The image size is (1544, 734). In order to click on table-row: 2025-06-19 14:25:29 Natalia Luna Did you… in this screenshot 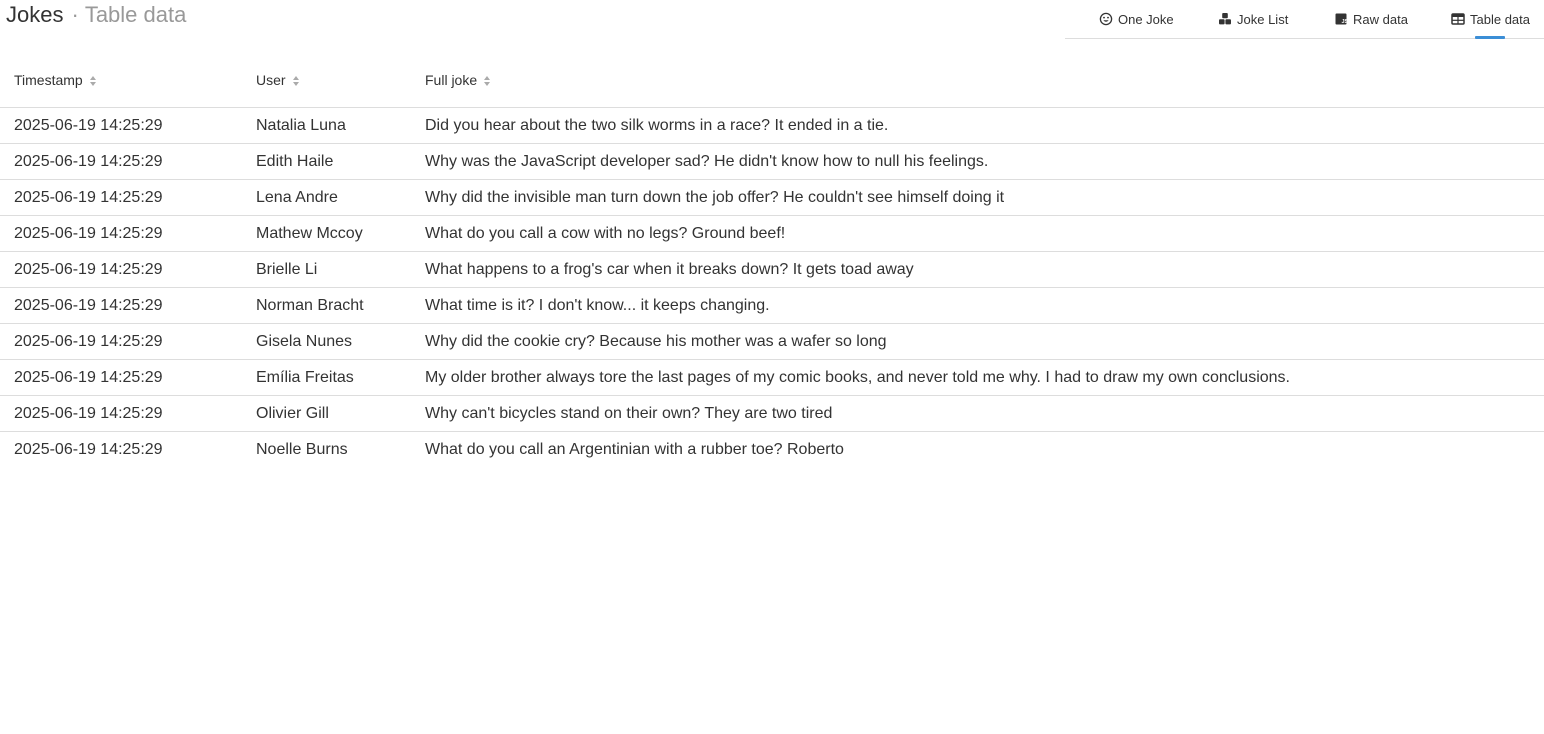, I will do `click(772, 125)`.